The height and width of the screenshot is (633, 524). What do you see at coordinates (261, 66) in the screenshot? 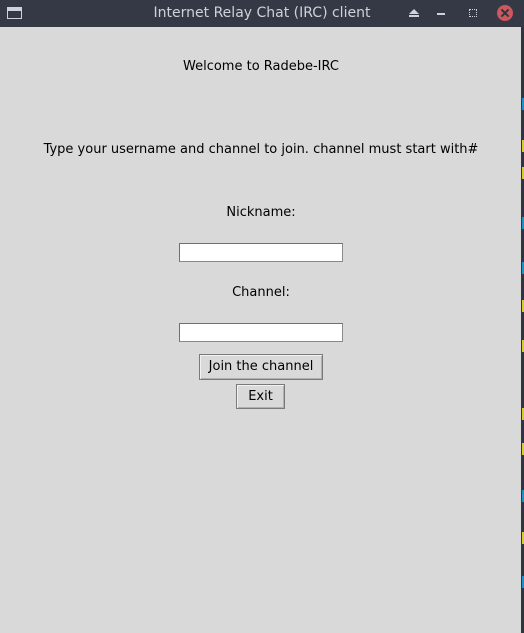
I see `welcome-label: Welcome to Radebe-IRC` at bounding box center [261, 66].